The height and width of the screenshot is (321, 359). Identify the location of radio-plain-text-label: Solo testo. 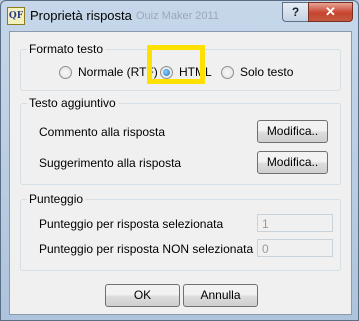
(267, 72).